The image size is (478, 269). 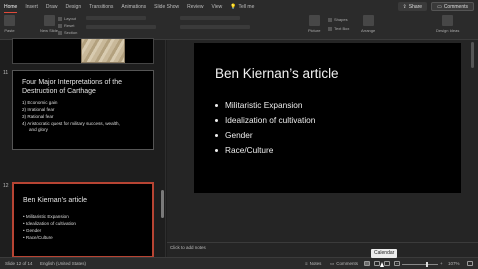 I want to click on picture-button: Picture, so click(x=314, y=24).